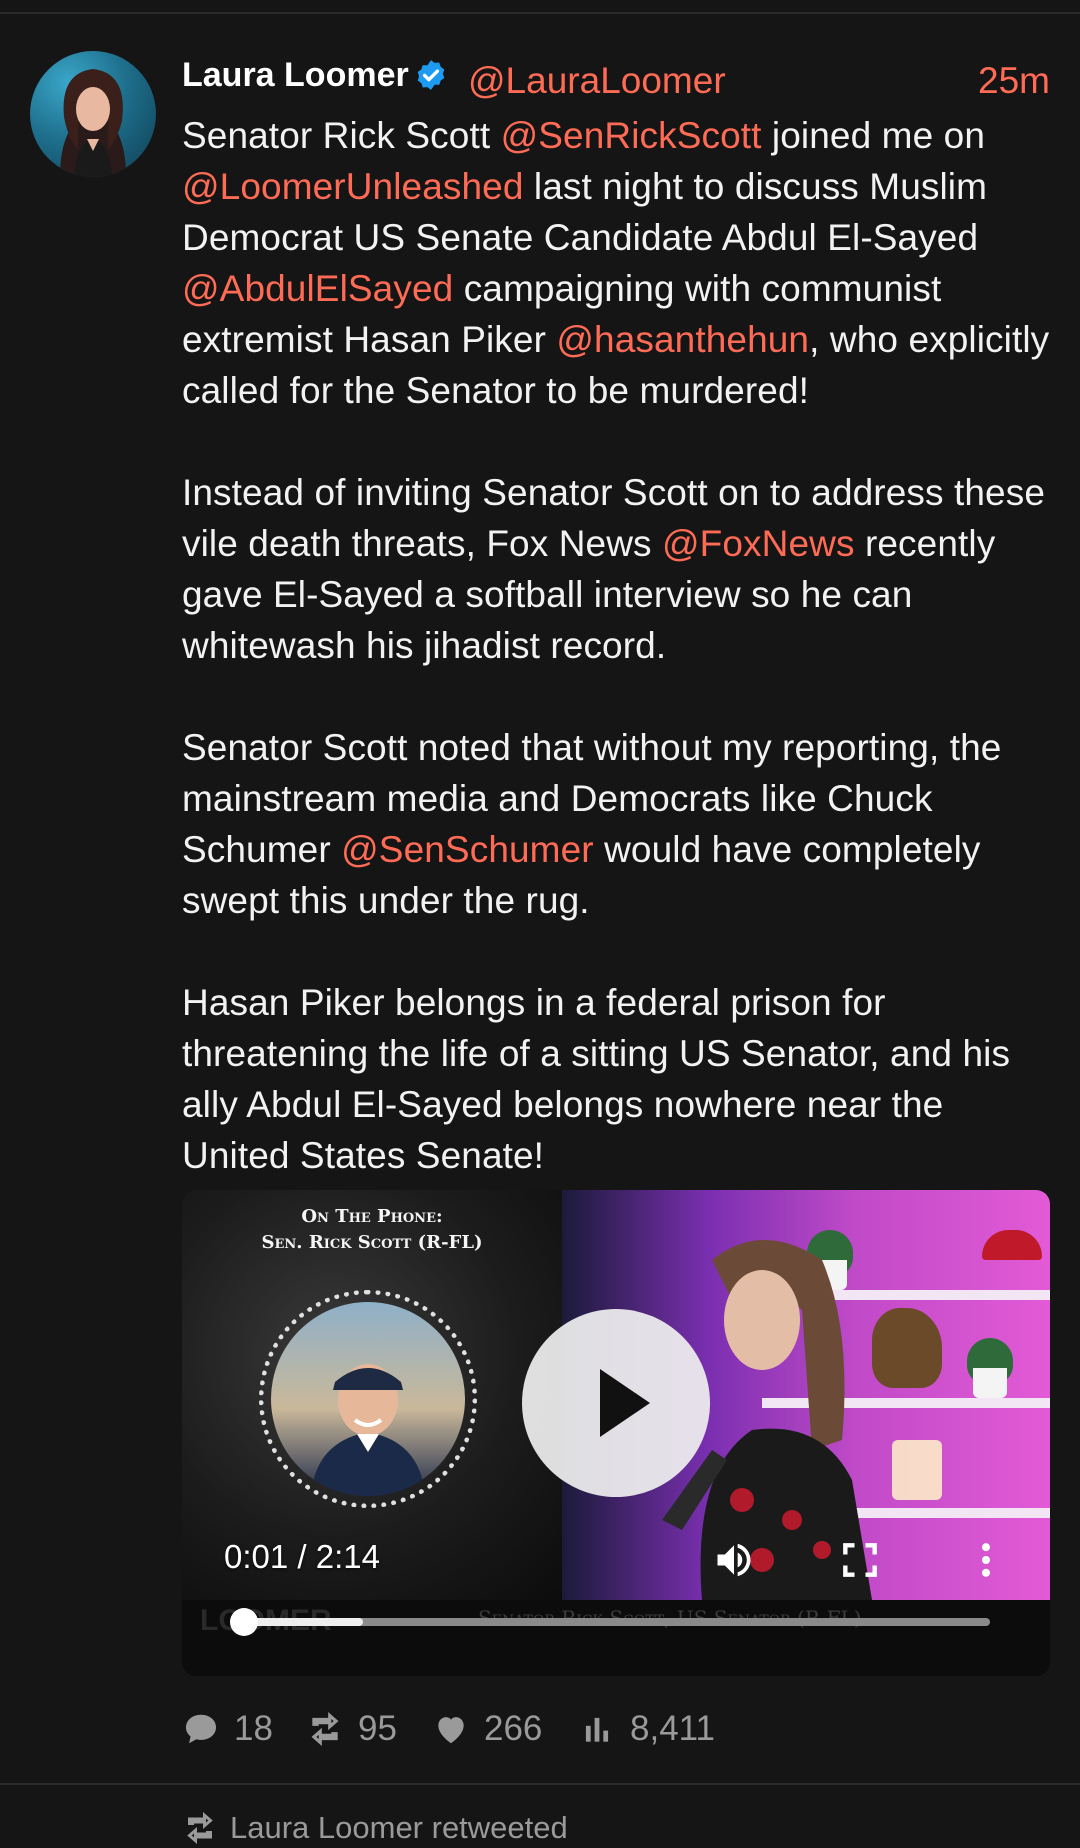 This screenshot has width=1080, height=1848. I want to click on volume-icon, so click(734, 1560).